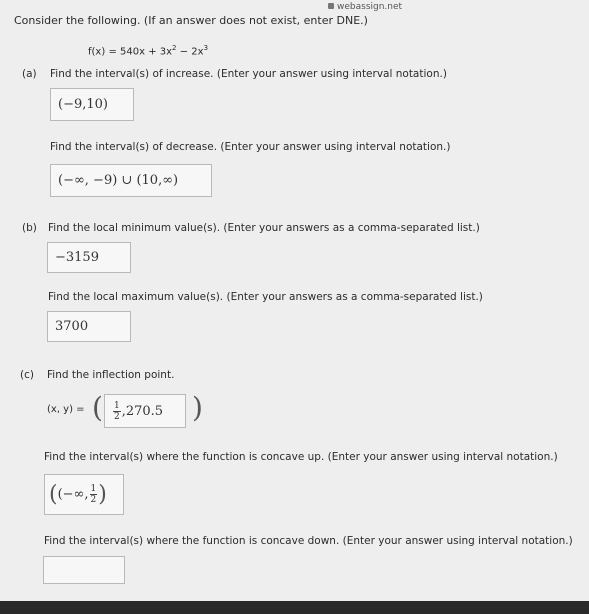  What do you see at coordinates (84, 570) in the screenshot?
I see `concave-down-answer-field` at bounding box center [84, 570].